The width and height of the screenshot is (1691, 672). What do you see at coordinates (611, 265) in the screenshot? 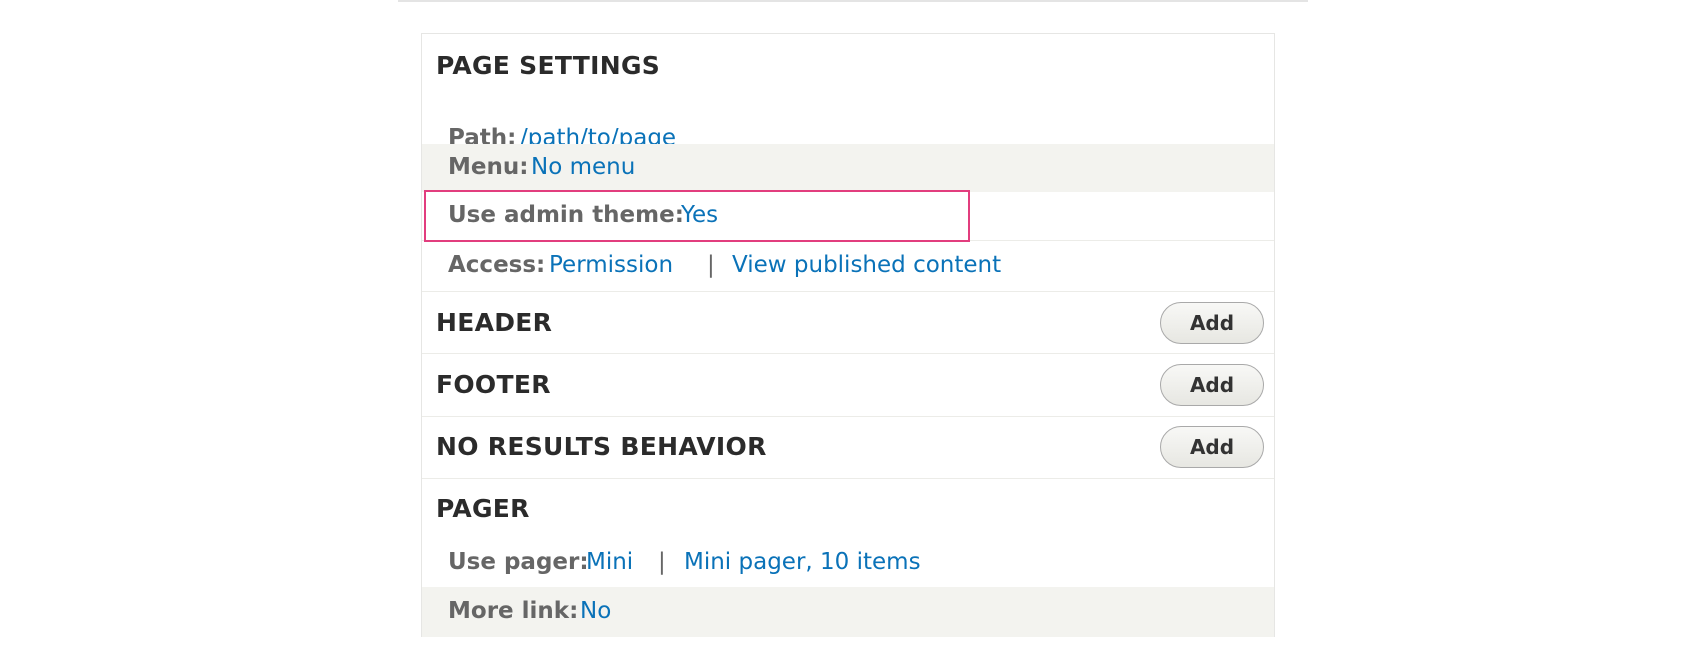
I see `access-permission-link: Permission` at bounding box center [611, 265].